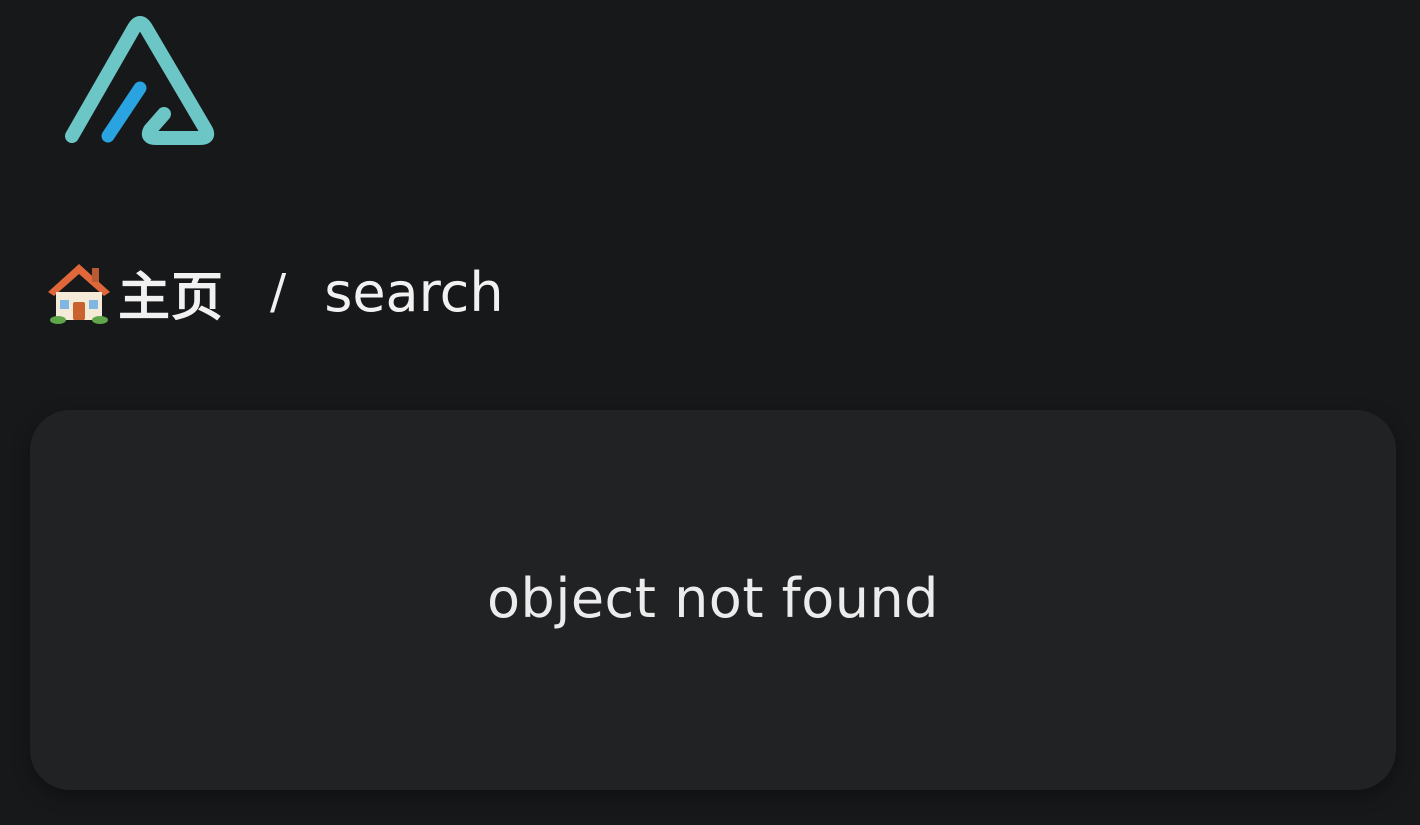  Describe the element at coordinates (79, 292) in the screenshot. I see `house-icon` at that location.